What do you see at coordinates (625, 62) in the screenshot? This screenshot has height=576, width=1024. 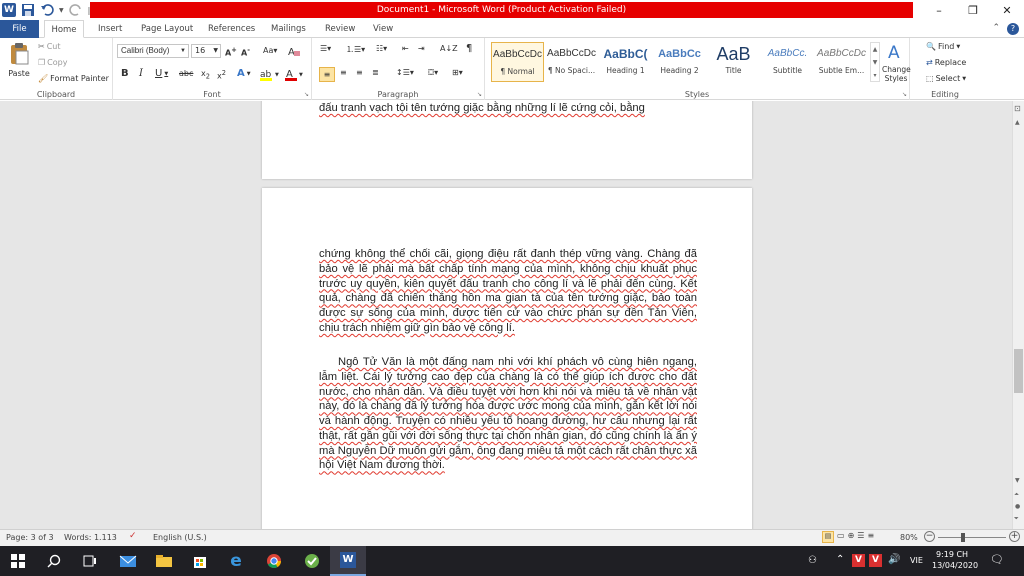 I see `style-heading-1: AaBbC( Heading 1` at bounding box center [625, 62].